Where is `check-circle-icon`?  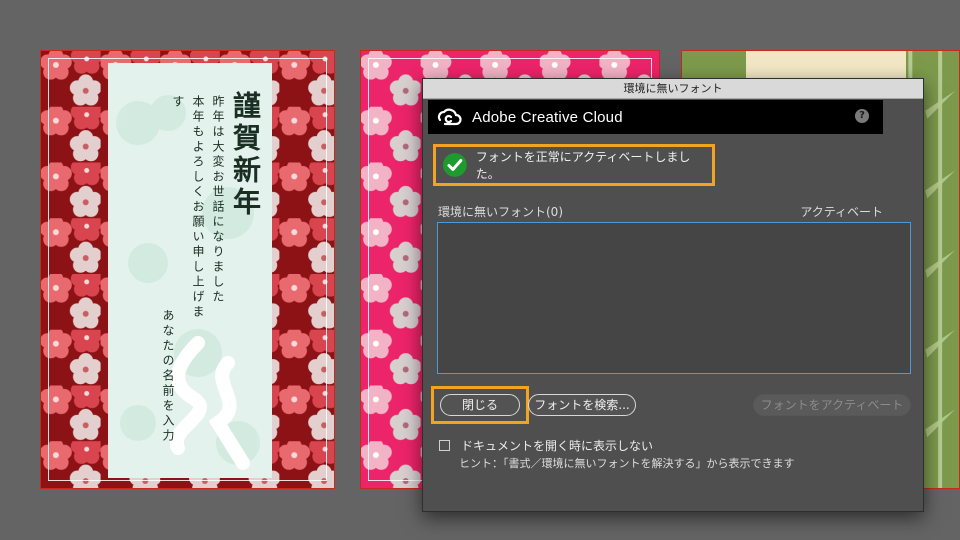
check-circle-icon is located at coordinates (454, 165).